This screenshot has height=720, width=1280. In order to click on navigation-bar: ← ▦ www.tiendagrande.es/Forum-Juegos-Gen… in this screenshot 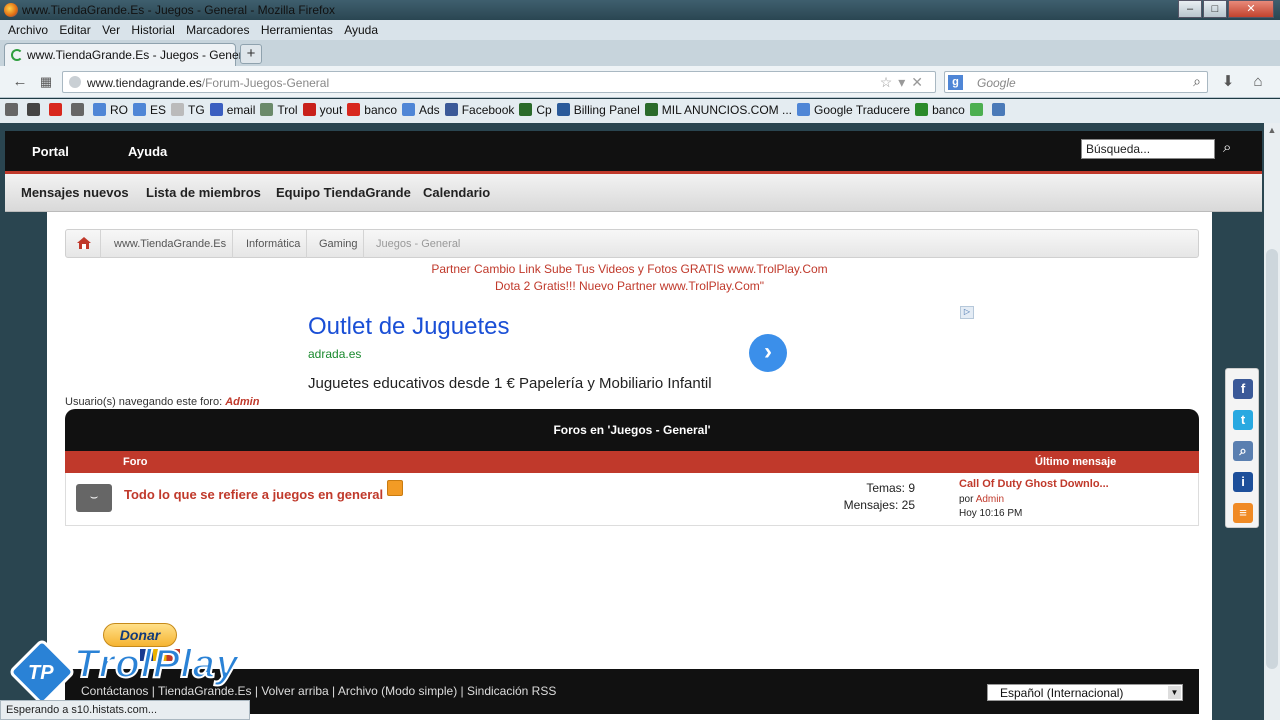, I will do `click(640, 82)`.